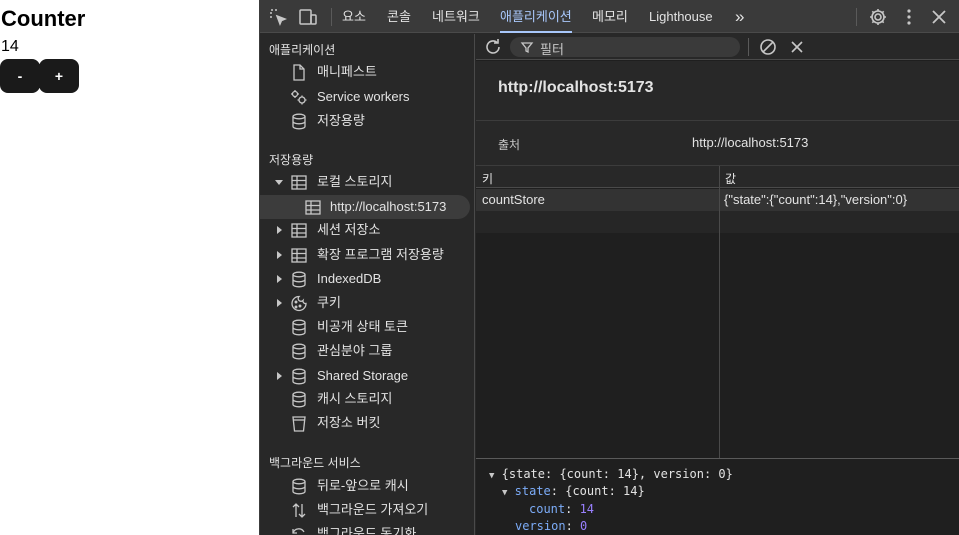 The height and width of the screenshot is (535, 959). I want to click on preview-state-value: {count: 14}, so click(605, 491).